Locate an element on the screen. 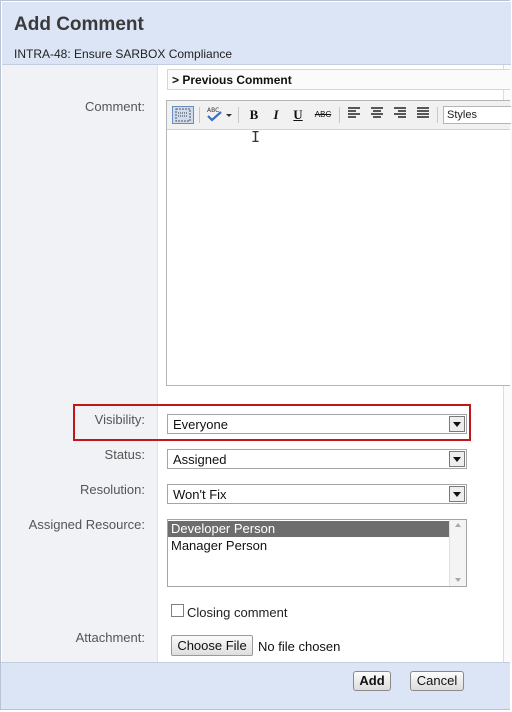 This screenshot has height=712, width=512. scroll-arrows-icon is located at coordinates (458, 552).